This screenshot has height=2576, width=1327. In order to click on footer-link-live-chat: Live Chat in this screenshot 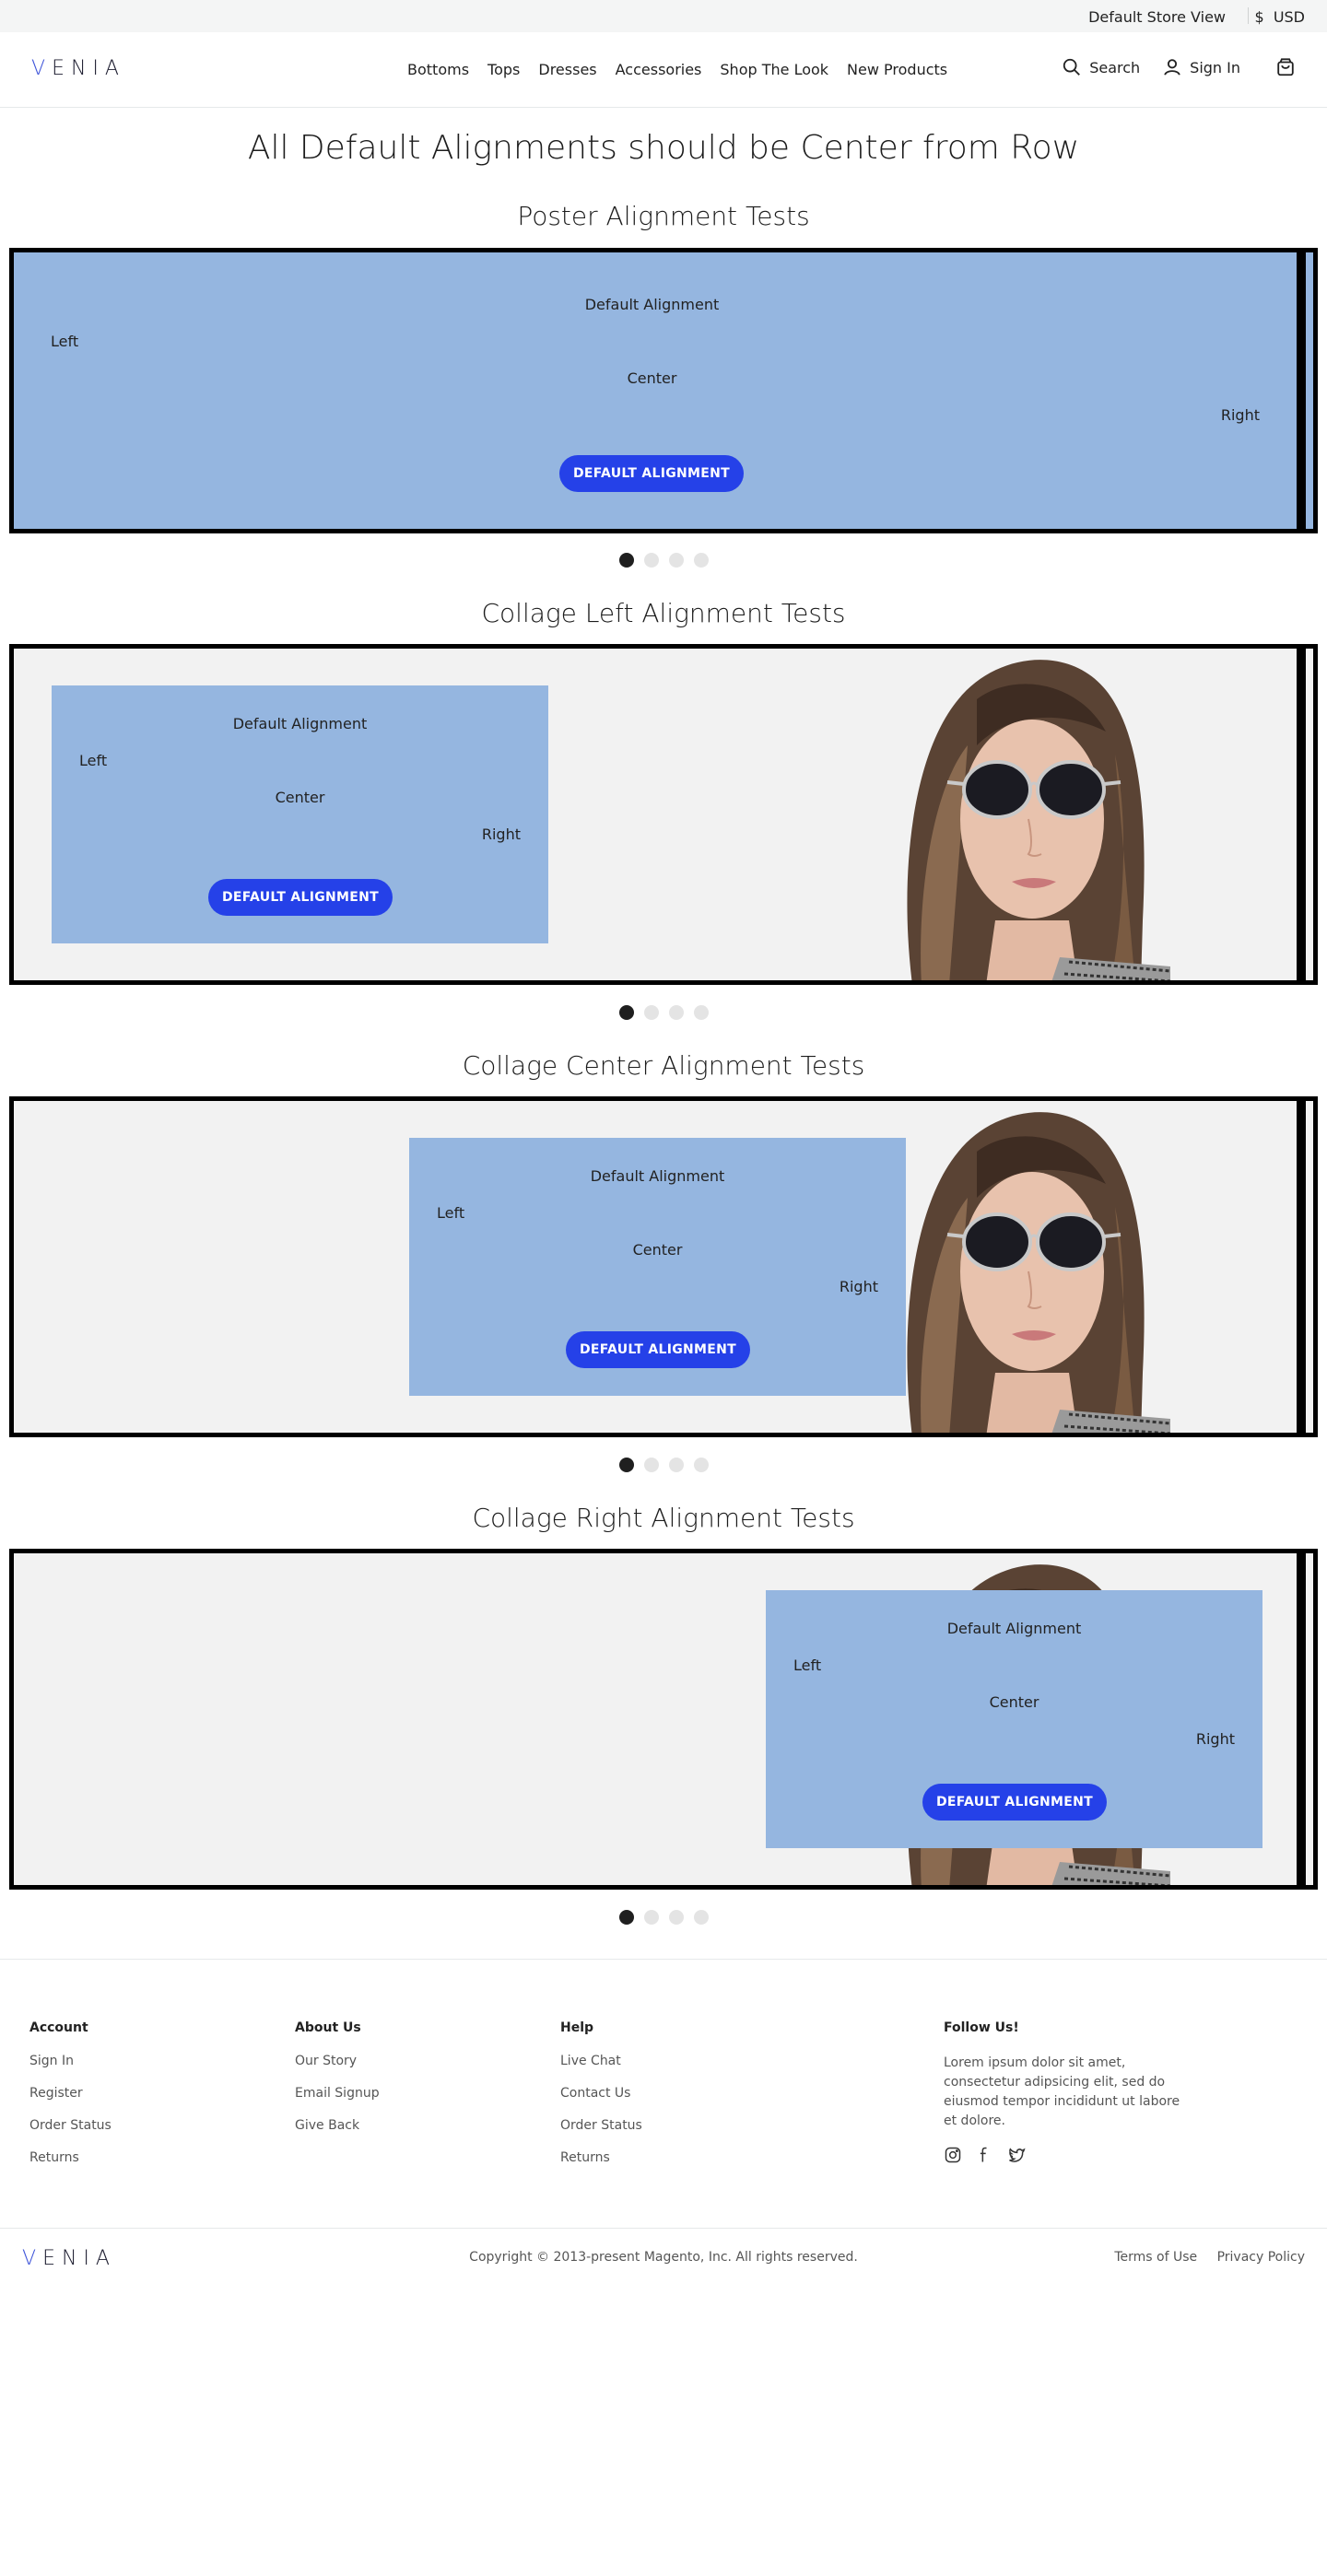, I will do `click(601, 2061)`.